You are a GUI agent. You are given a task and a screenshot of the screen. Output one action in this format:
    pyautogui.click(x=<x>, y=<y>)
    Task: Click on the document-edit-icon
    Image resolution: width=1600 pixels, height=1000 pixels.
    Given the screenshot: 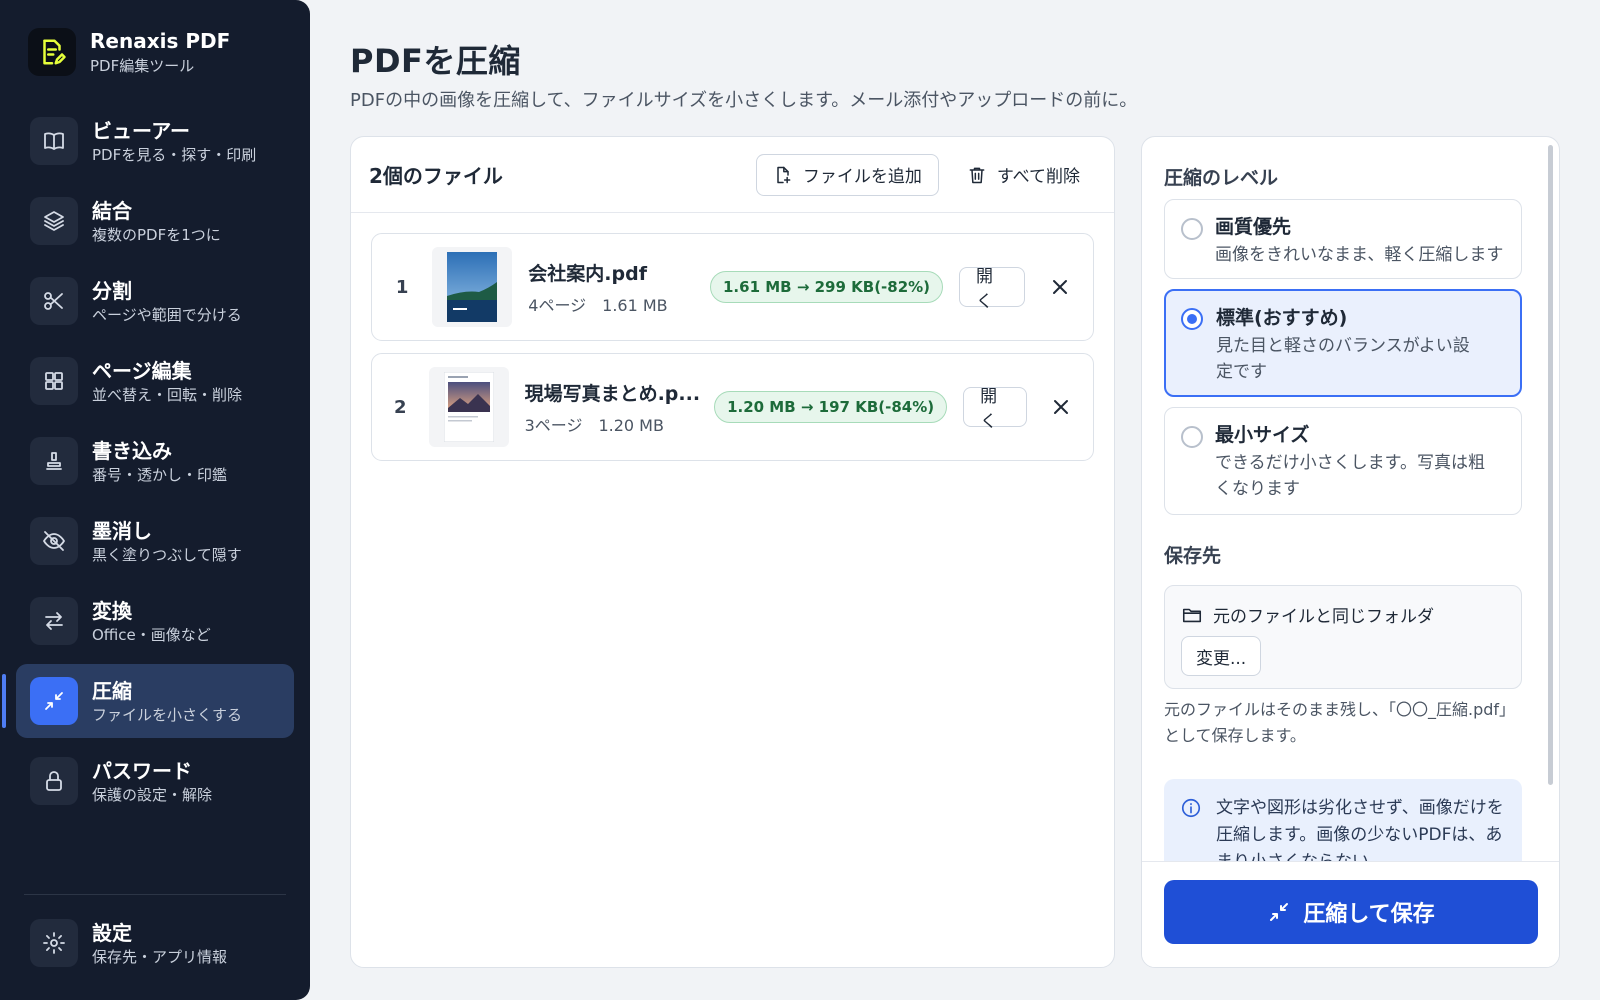 What is the action you would take?
    pyautogui.click(x=52, y=52)
    